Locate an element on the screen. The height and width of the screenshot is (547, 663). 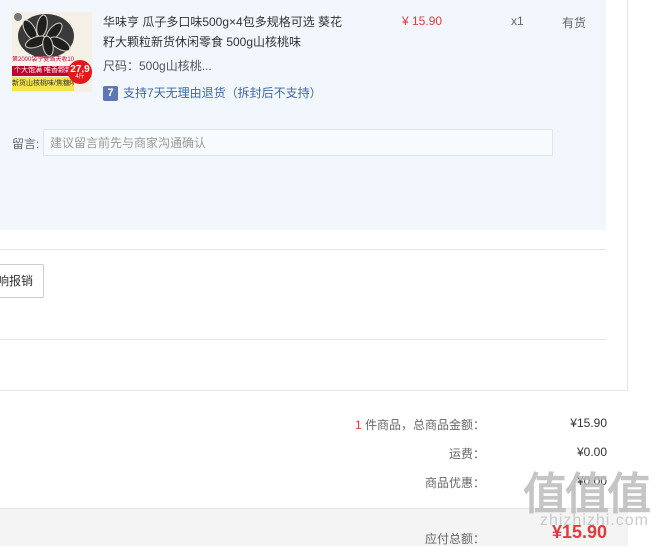
watermark-domain: zhizhizhi.com is located at coordinates (594, 520).